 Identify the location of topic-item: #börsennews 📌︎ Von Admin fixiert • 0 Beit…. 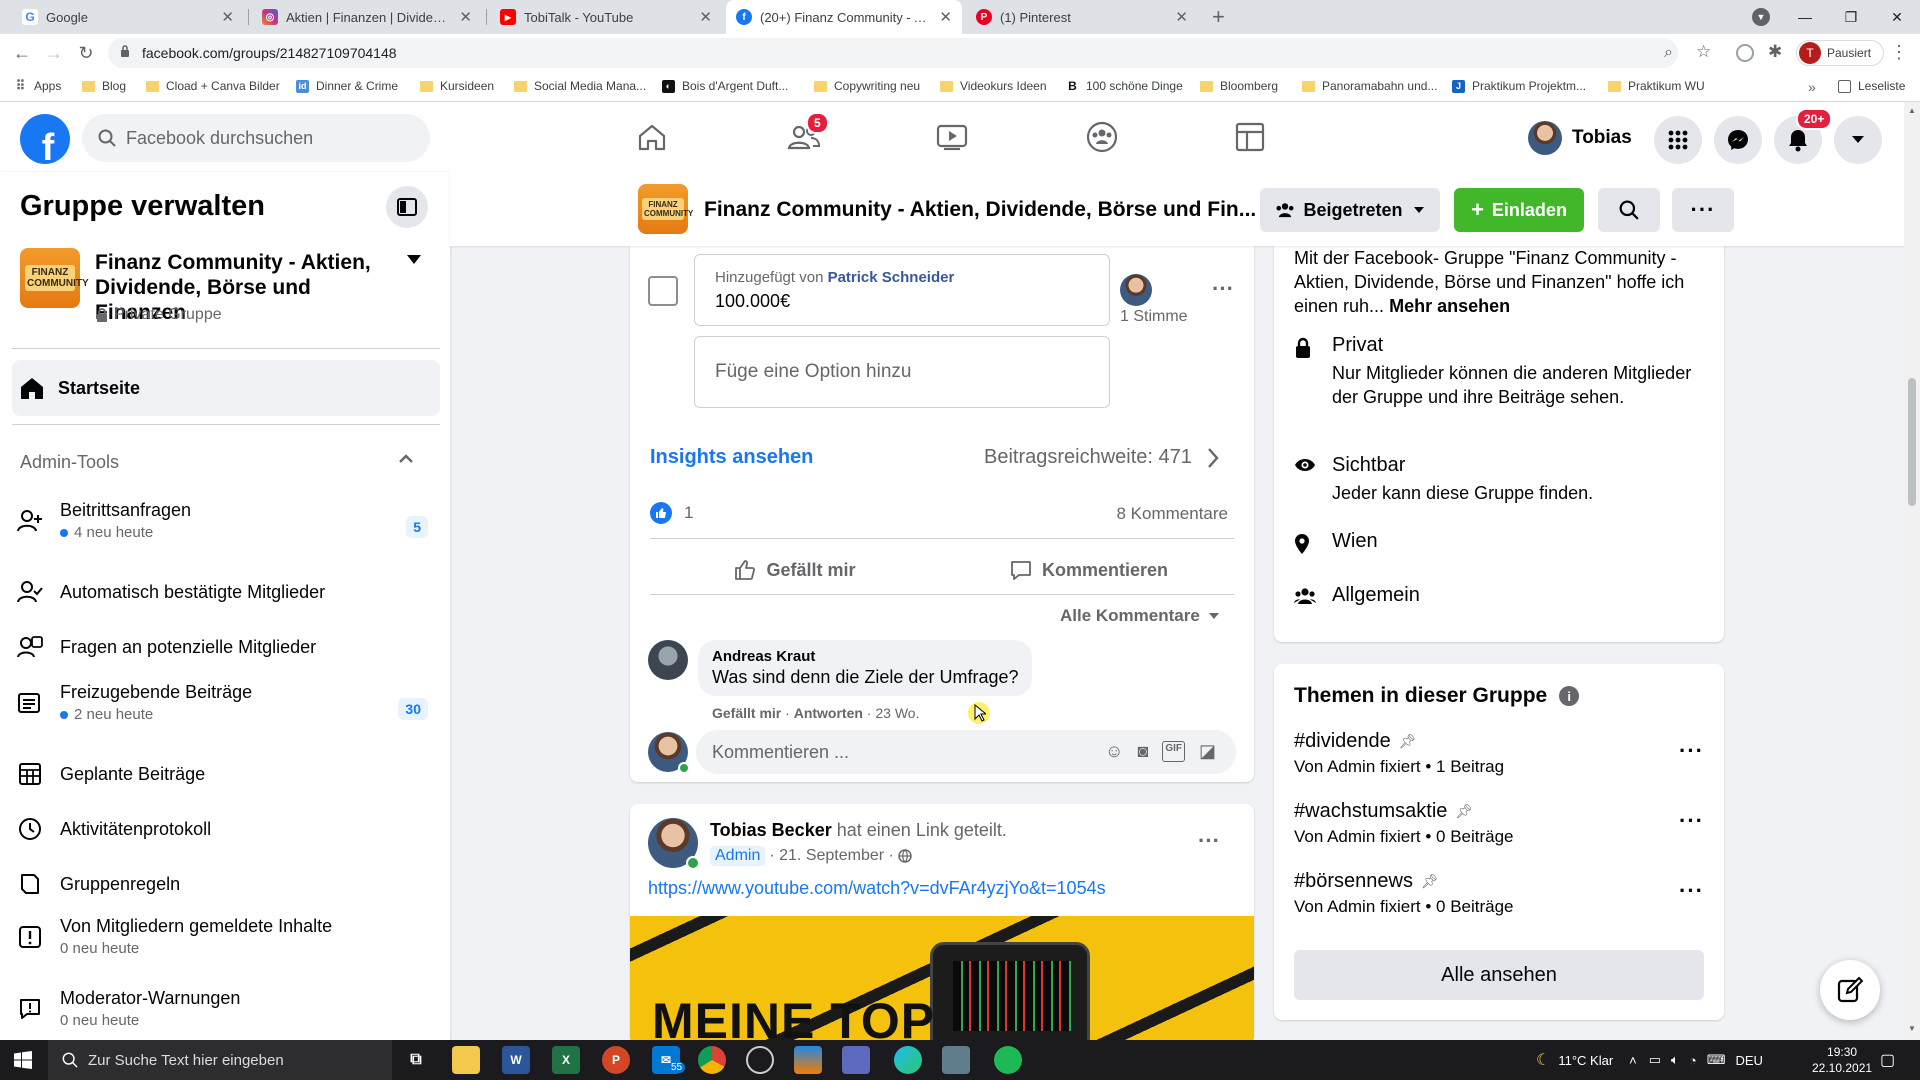
(1499, 893).